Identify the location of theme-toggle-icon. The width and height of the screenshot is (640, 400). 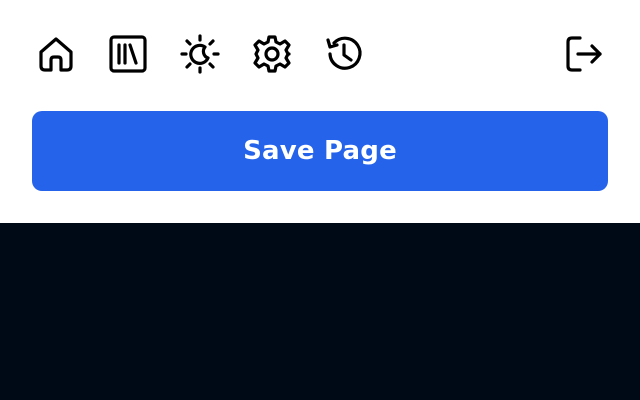
(200, 54).